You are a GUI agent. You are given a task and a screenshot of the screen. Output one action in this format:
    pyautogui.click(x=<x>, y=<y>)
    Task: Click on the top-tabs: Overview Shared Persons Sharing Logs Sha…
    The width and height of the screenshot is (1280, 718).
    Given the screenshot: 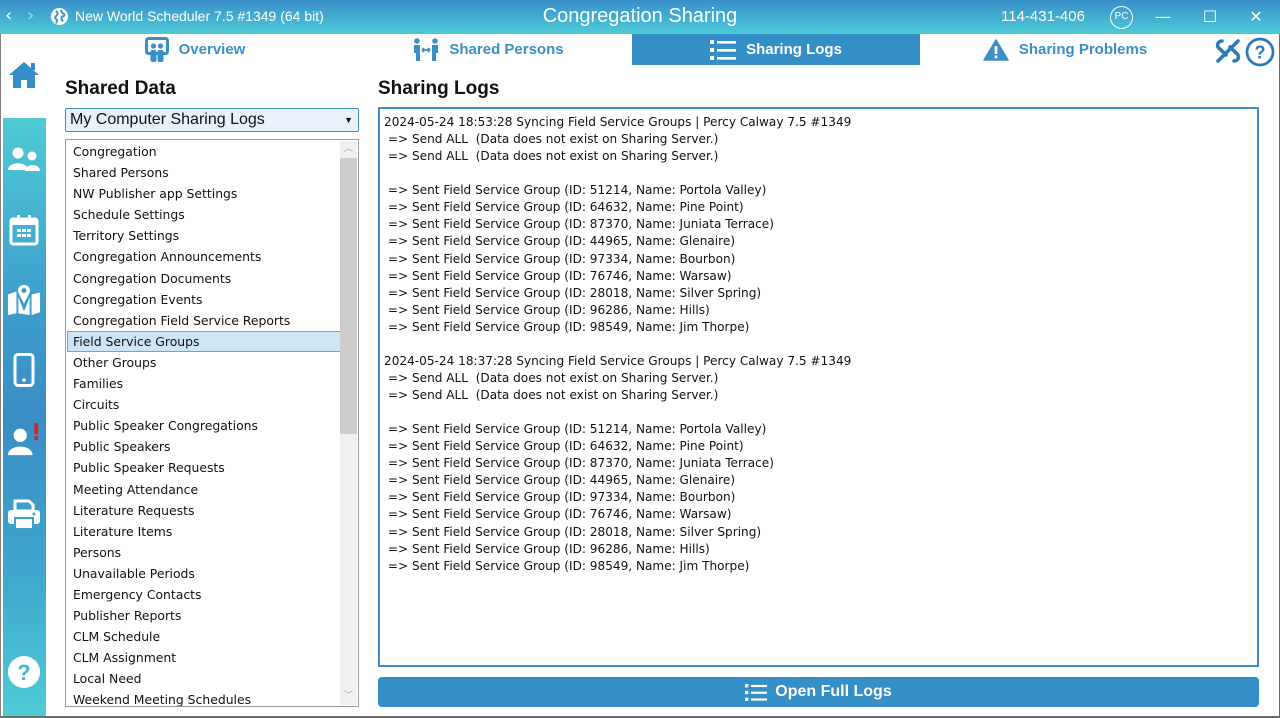 What is the action you would take?
    pyautogui.click(x=662, y=50)
    